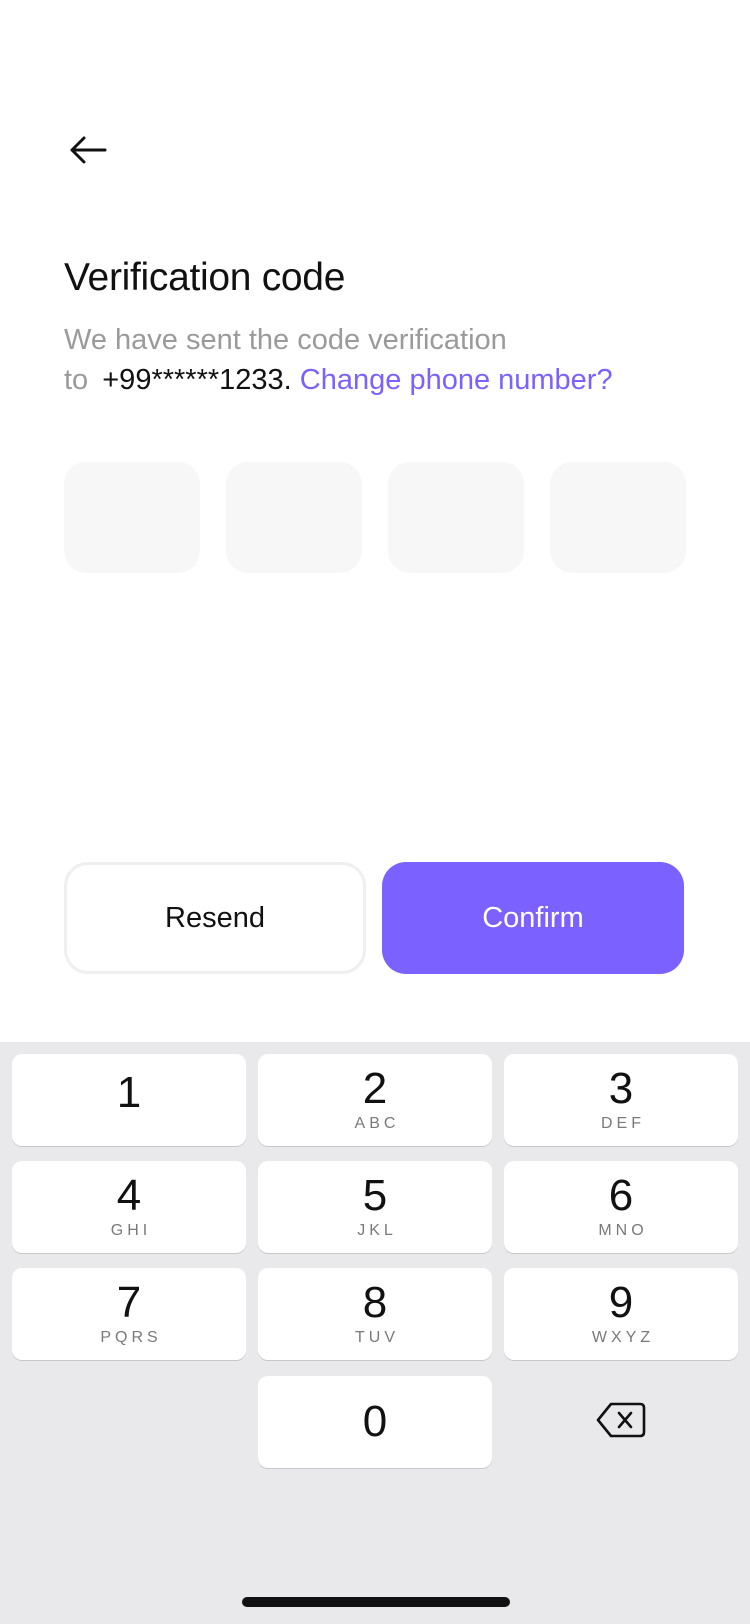  What do you see at coordinates (375, 517) in the screenshot?
I see `code-input-row` at bounding box center [375, 517].